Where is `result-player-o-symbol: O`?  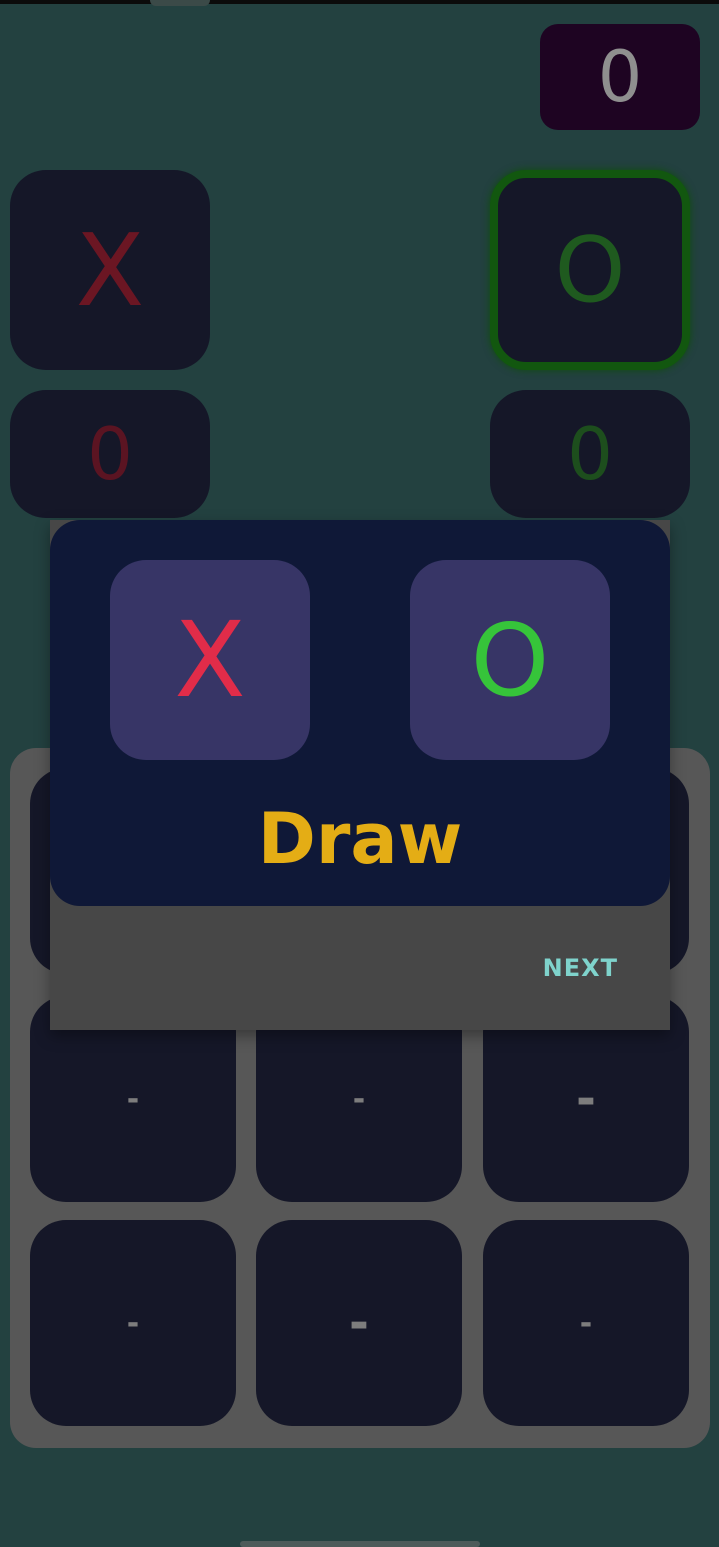
result-player-o-symbol: O is located at coordinates (510, 660).